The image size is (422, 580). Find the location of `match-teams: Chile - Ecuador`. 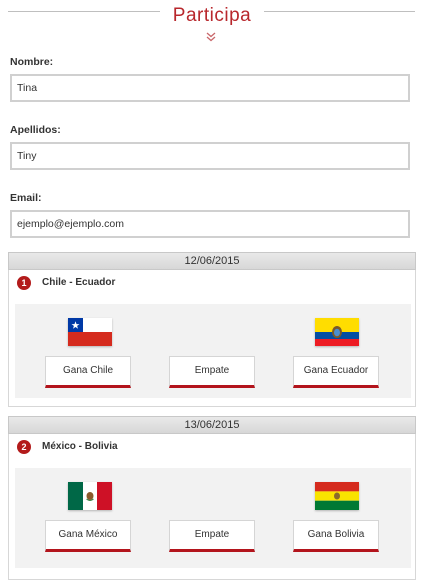

match-teams: Chile - Ecuador is located at coordinates (79, 282).